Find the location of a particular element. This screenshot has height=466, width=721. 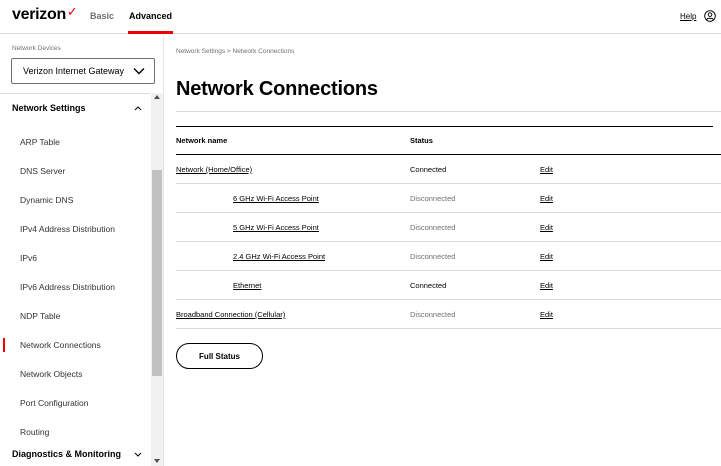

device-select: Verizon Internet Gateway is located at coordinates (83, 71).